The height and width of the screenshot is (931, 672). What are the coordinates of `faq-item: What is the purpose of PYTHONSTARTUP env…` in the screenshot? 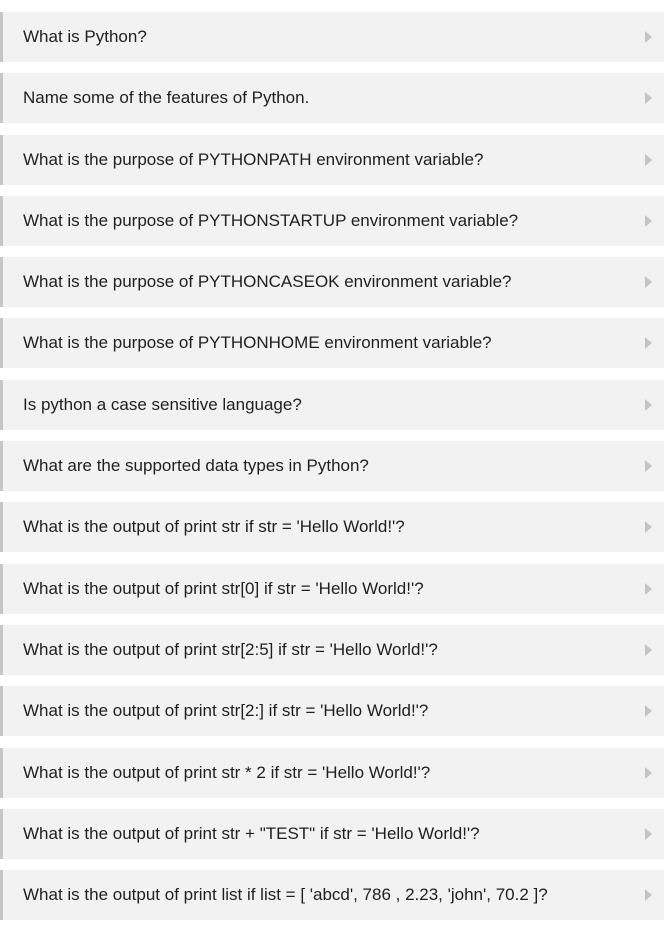 It's located at (332, 220).